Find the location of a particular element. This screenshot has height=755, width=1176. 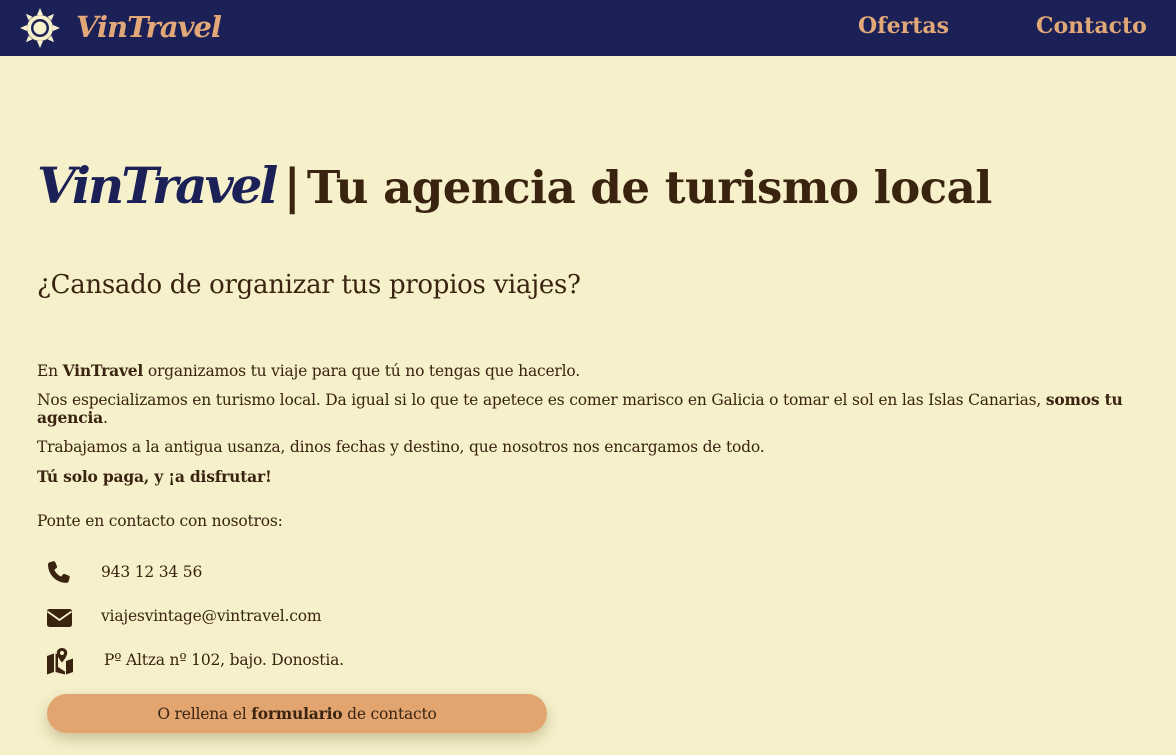

intro-text-brand: VinTravel is located at coordinates (103, 370).